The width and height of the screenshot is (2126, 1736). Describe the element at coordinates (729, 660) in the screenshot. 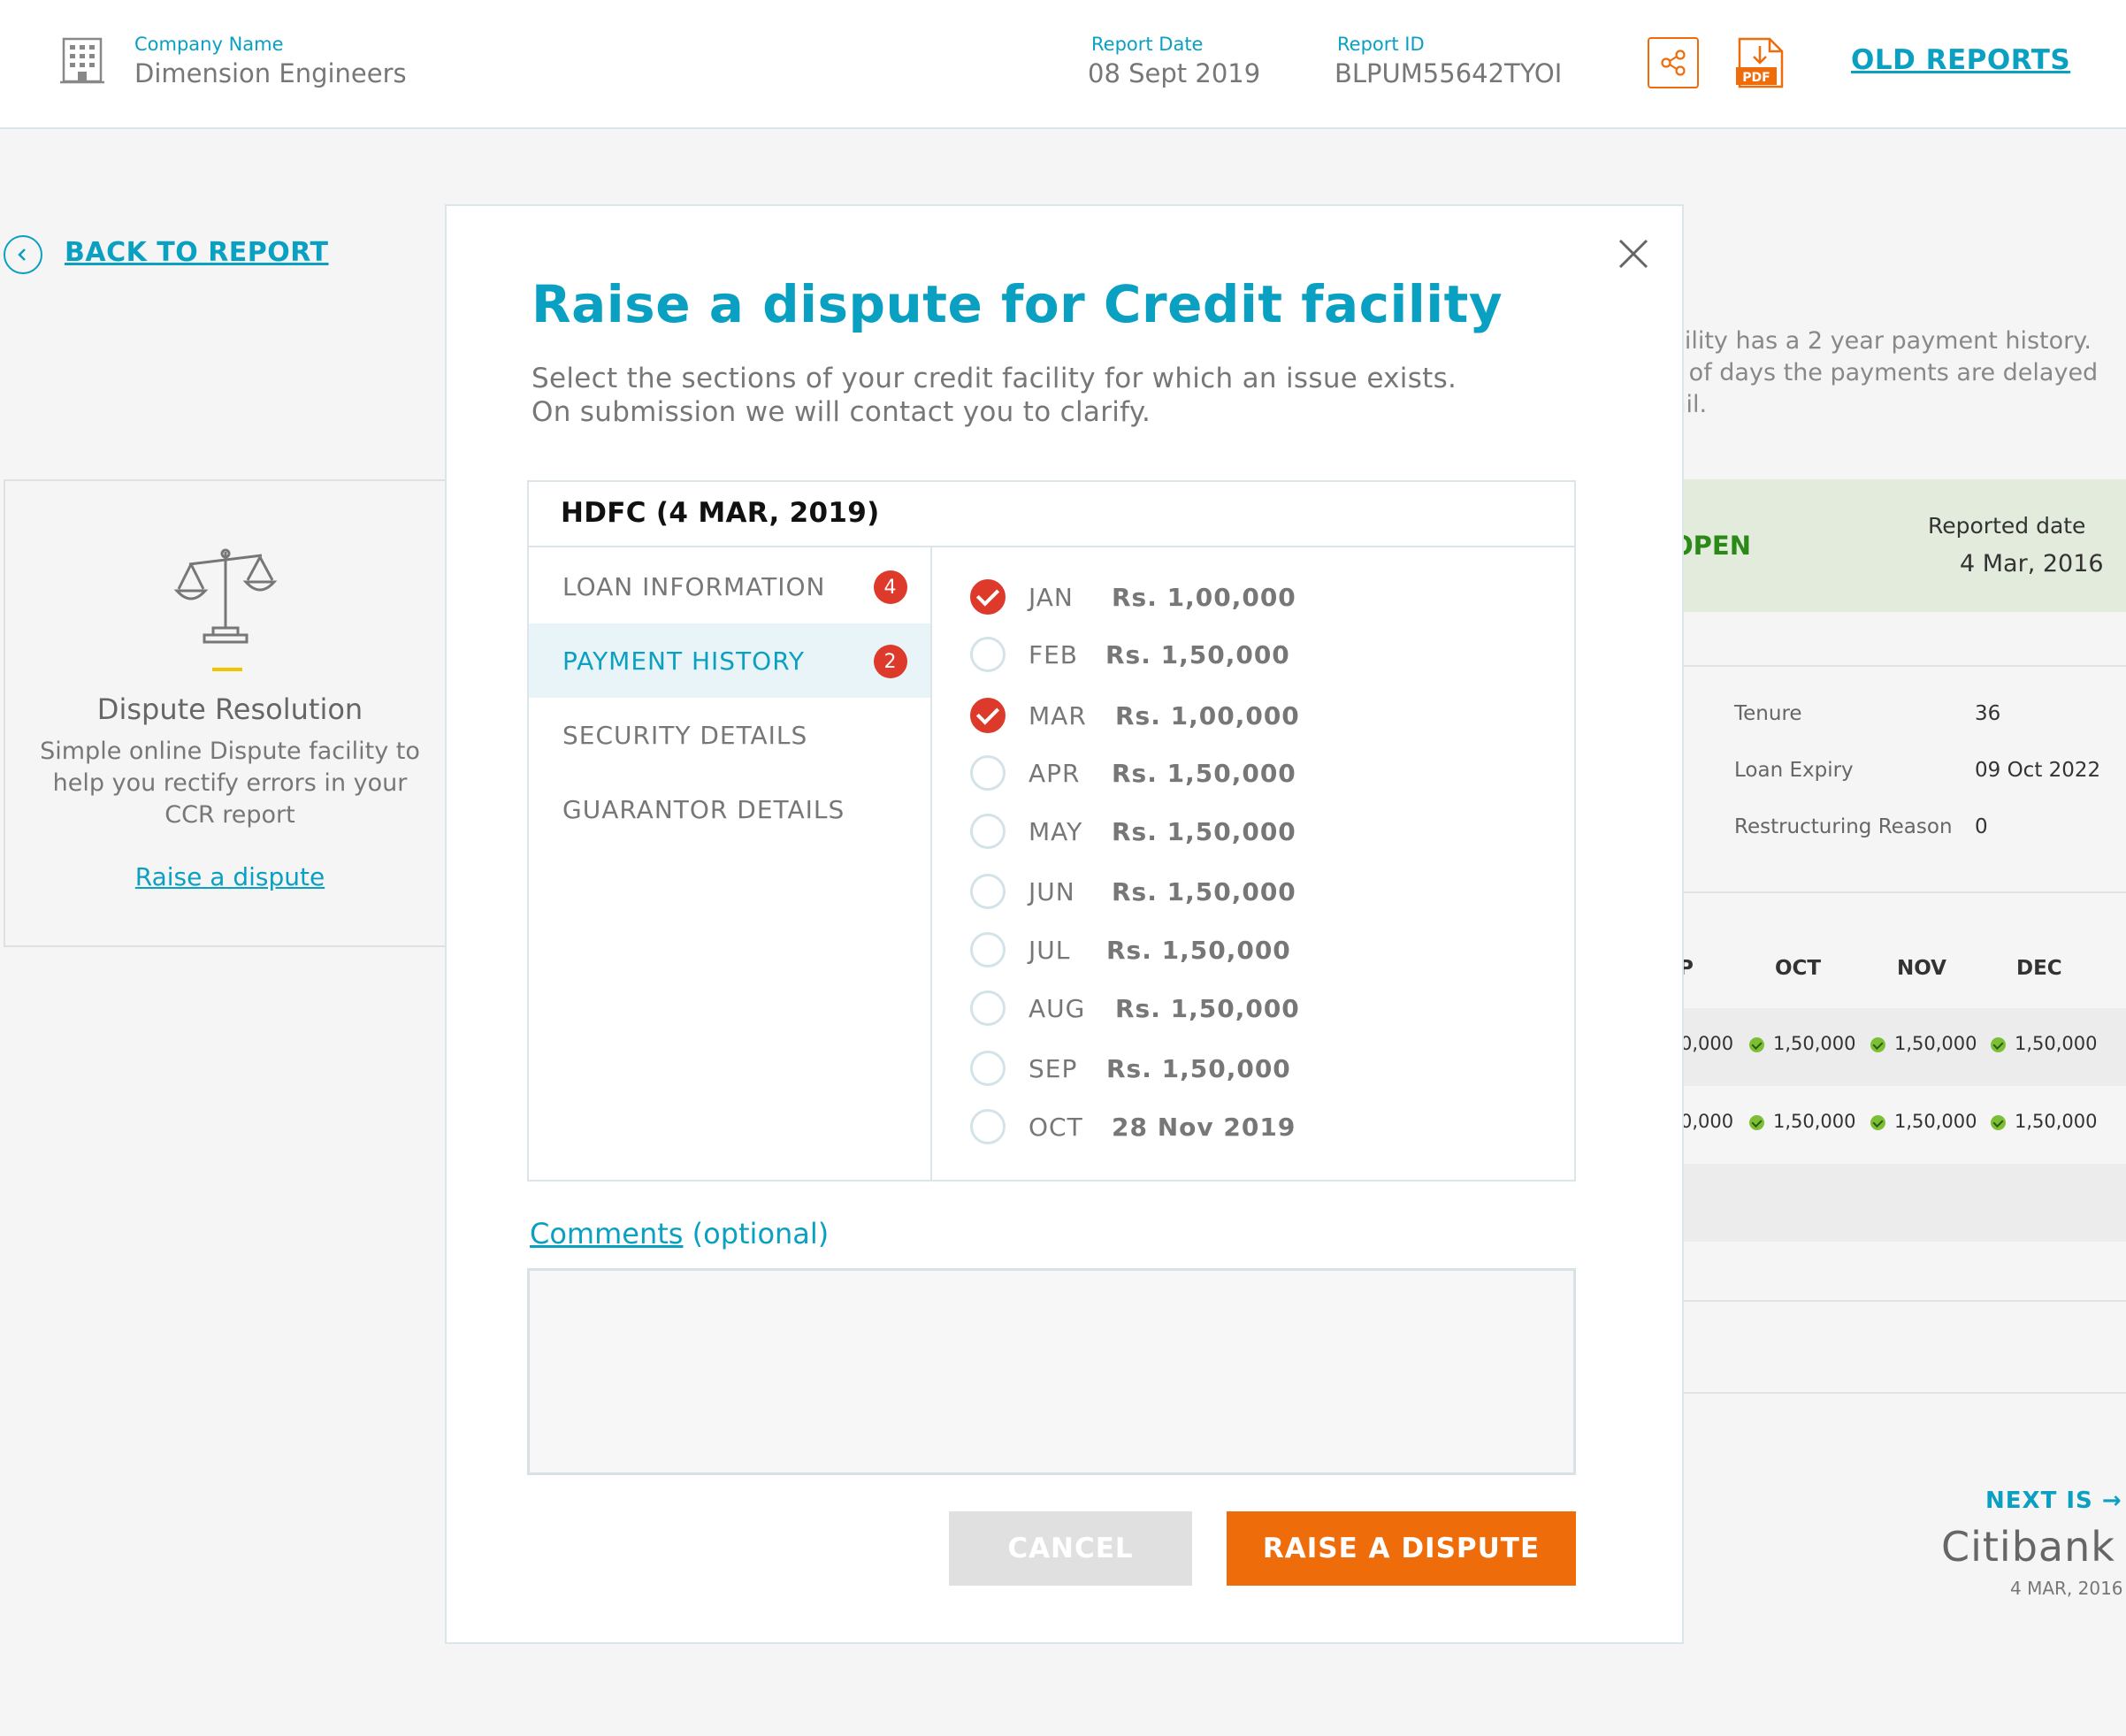

I see `tab-payment-history: PAYMENT HISTORY 2` at that location.